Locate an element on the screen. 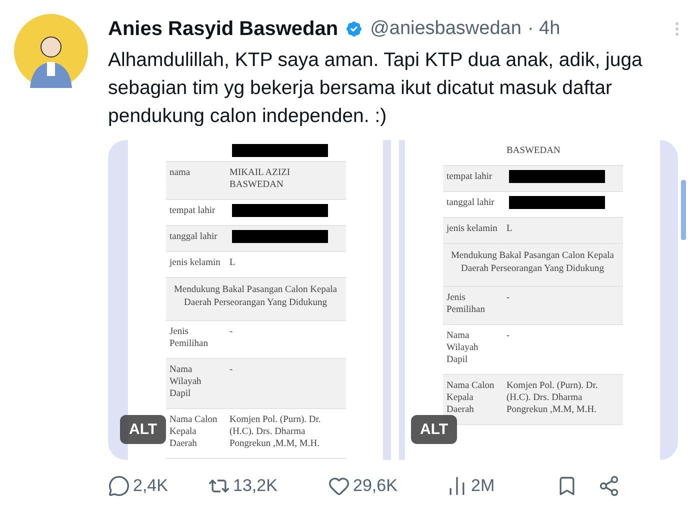  field-value: MIKAIL AZIZI BASWEDAN is located at coordinates (260, 179).